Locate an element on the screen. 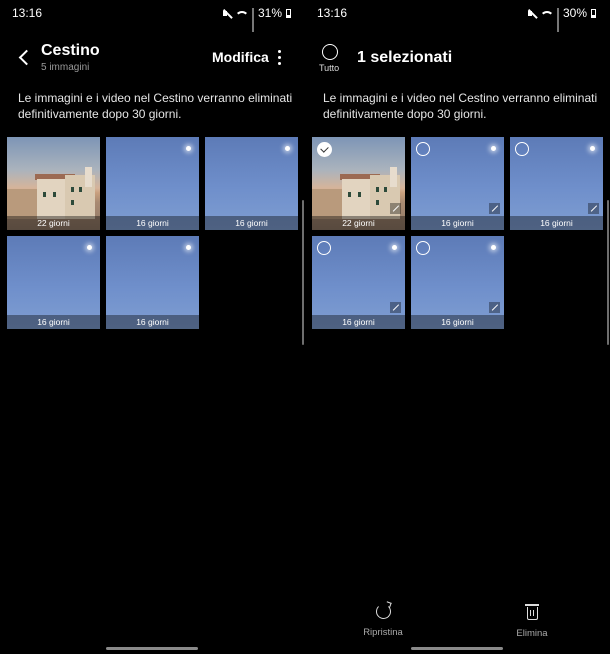  battery-percent: 30% is located at coordinates (574, 13).